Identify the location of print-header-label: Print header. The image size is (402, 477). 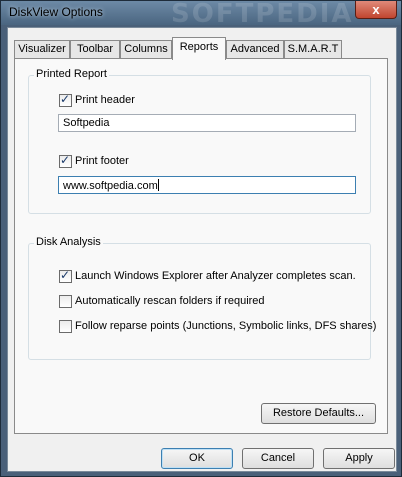
(105, 100).